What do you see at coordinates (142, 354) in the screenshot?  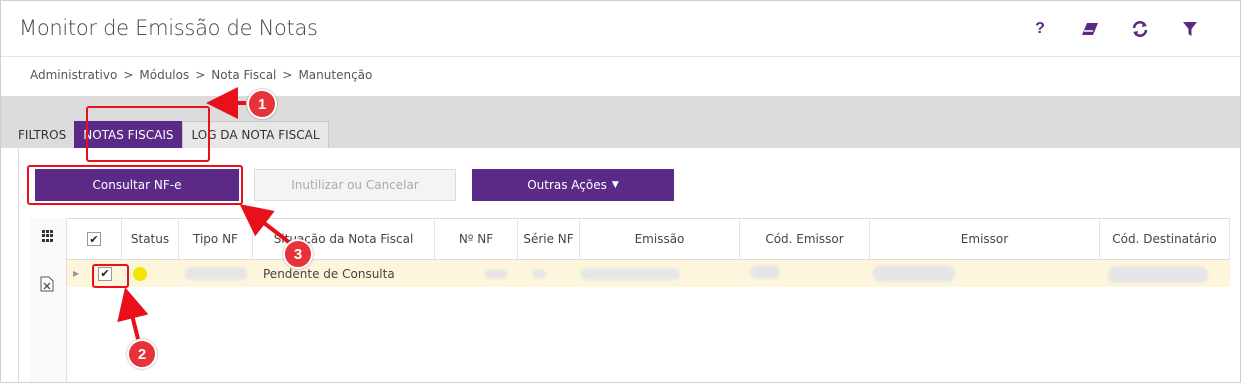 I see `annotation-badge-2: 2` at bounding box center [142, 354].